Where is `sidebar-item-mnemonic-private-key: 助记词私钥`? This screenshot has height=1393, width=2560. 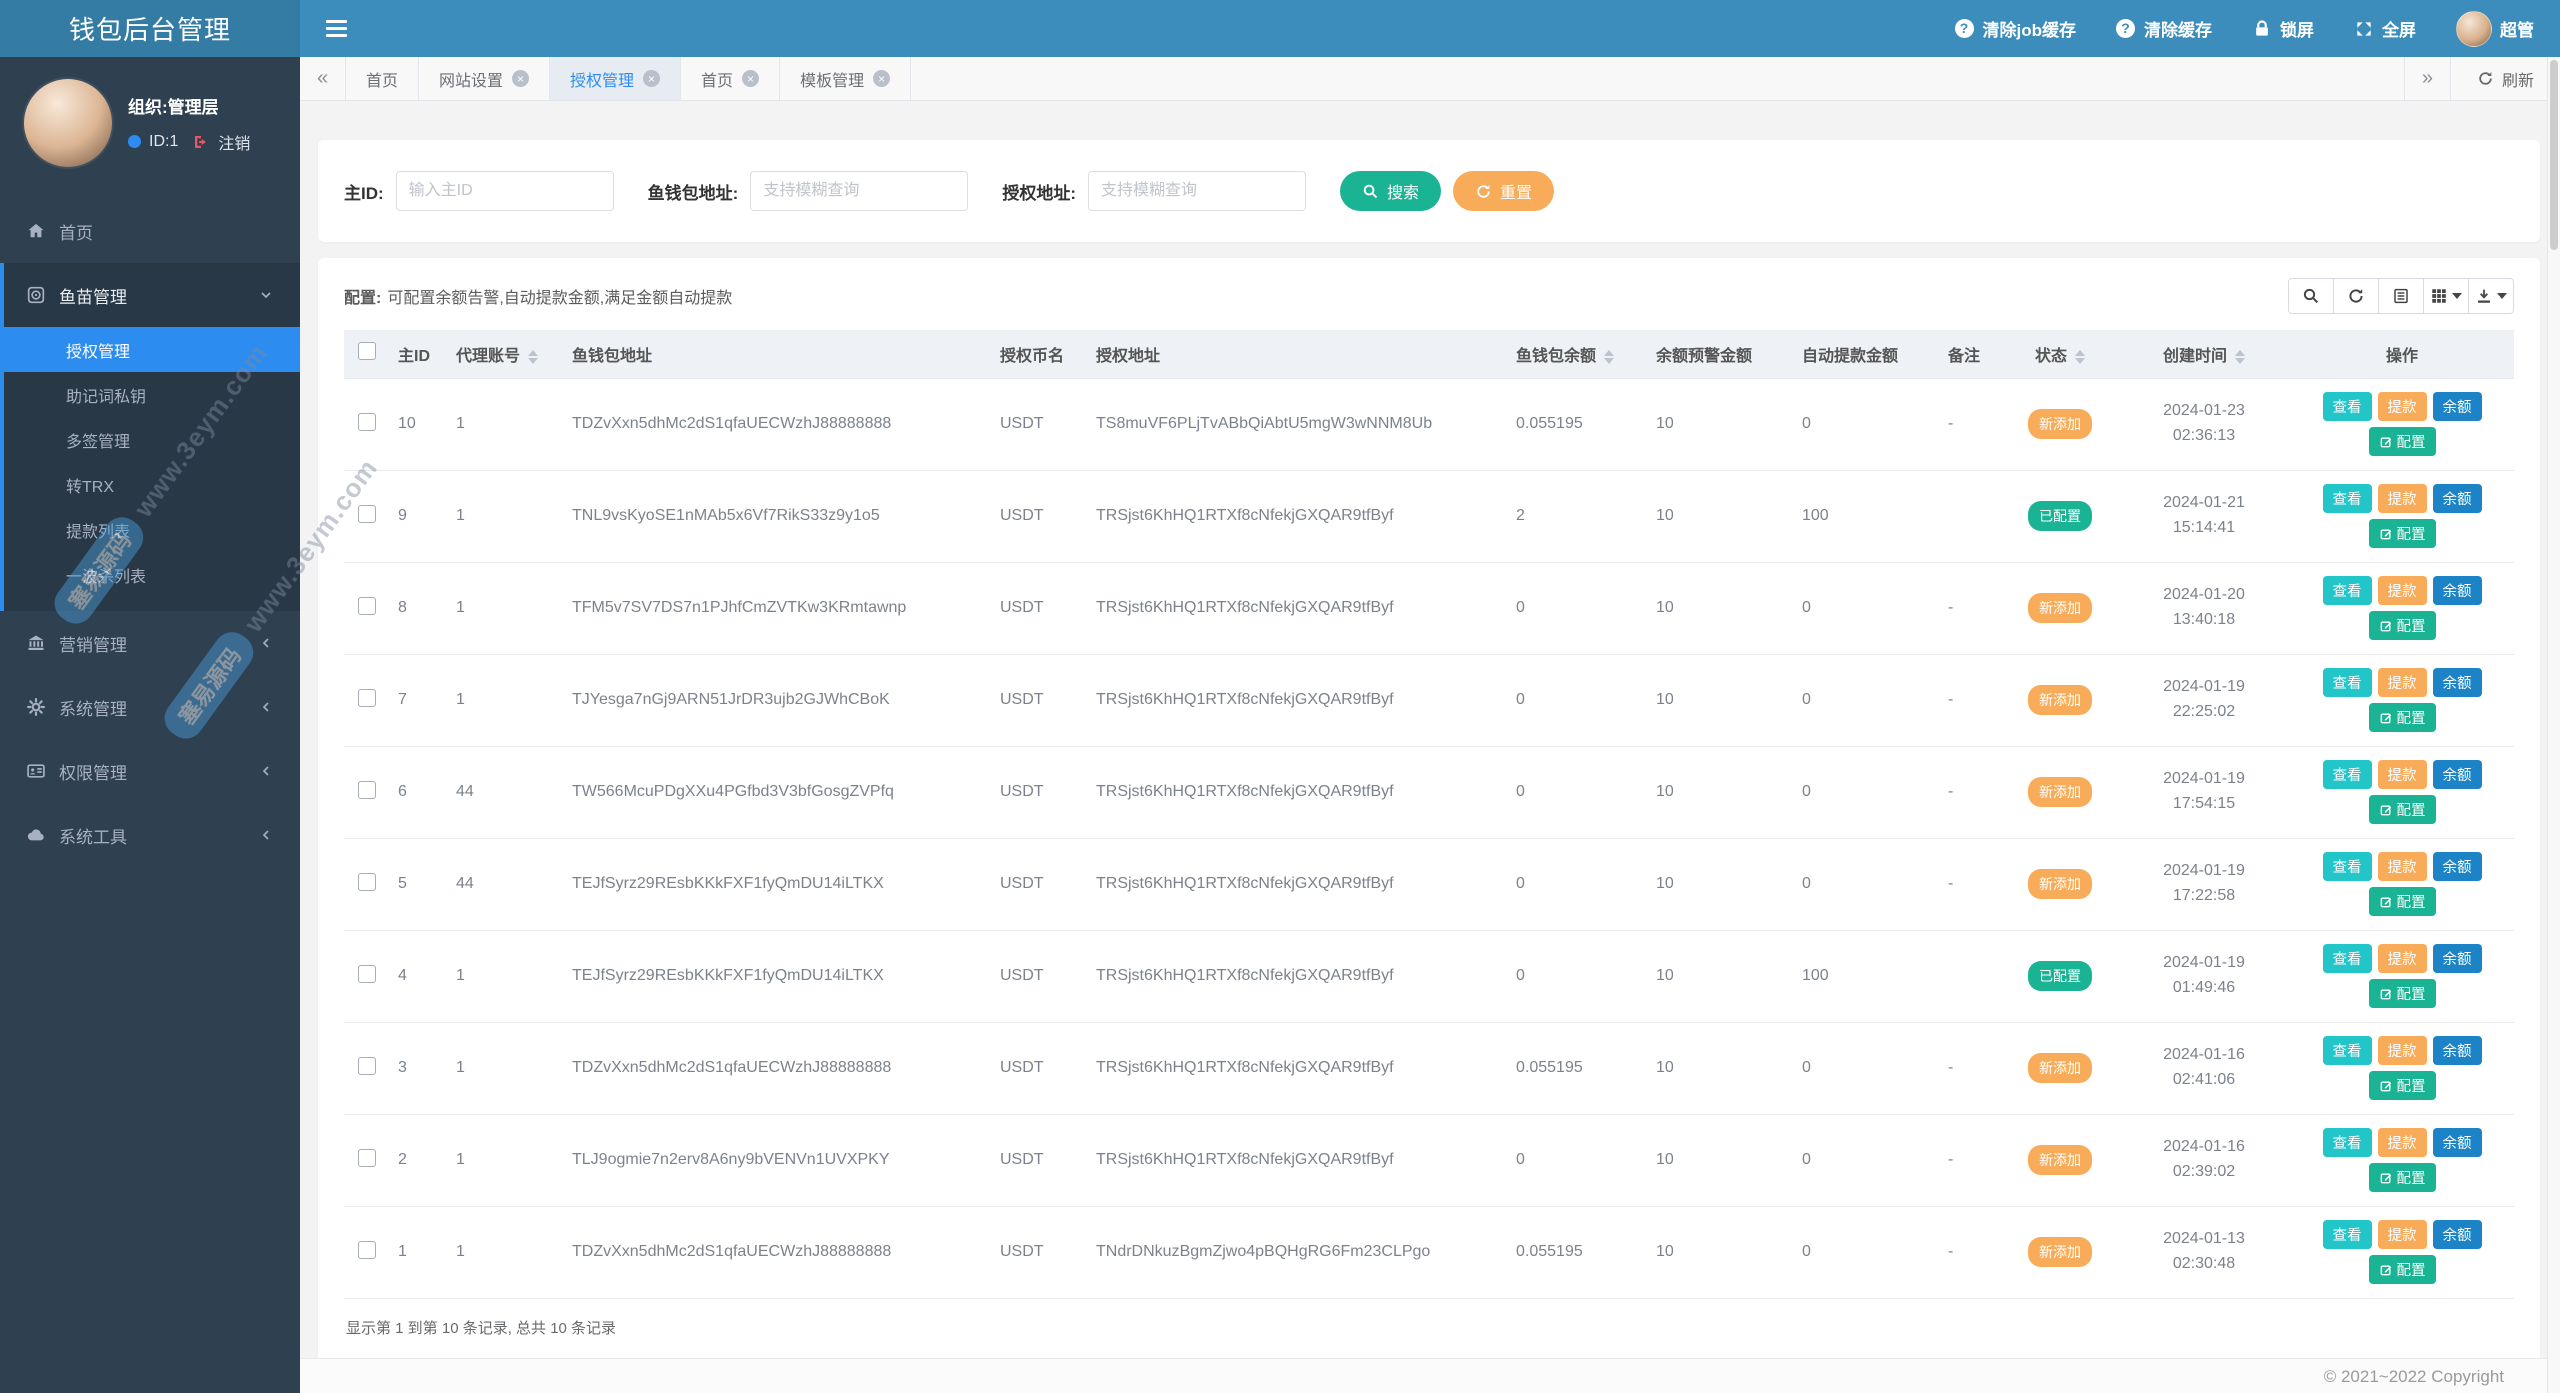 sidebar-item-mnemonic-private-key: 助记词私钥 is located at coordinates (152, 394).